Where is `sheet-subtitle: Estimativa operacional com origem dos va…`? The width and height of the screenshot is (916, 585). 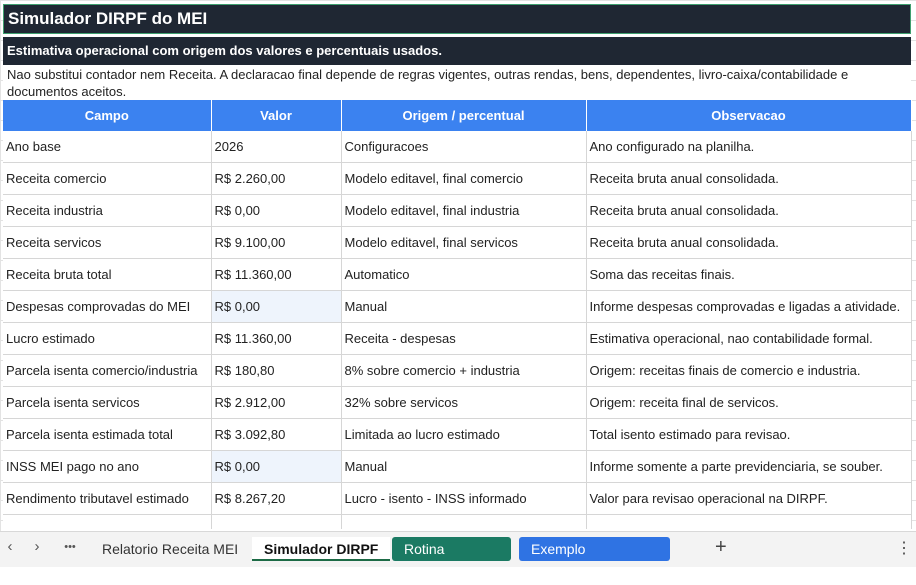
sheet-subtitle: Estimativa operacional com origem dos va… is located at coordinates (457, 51).